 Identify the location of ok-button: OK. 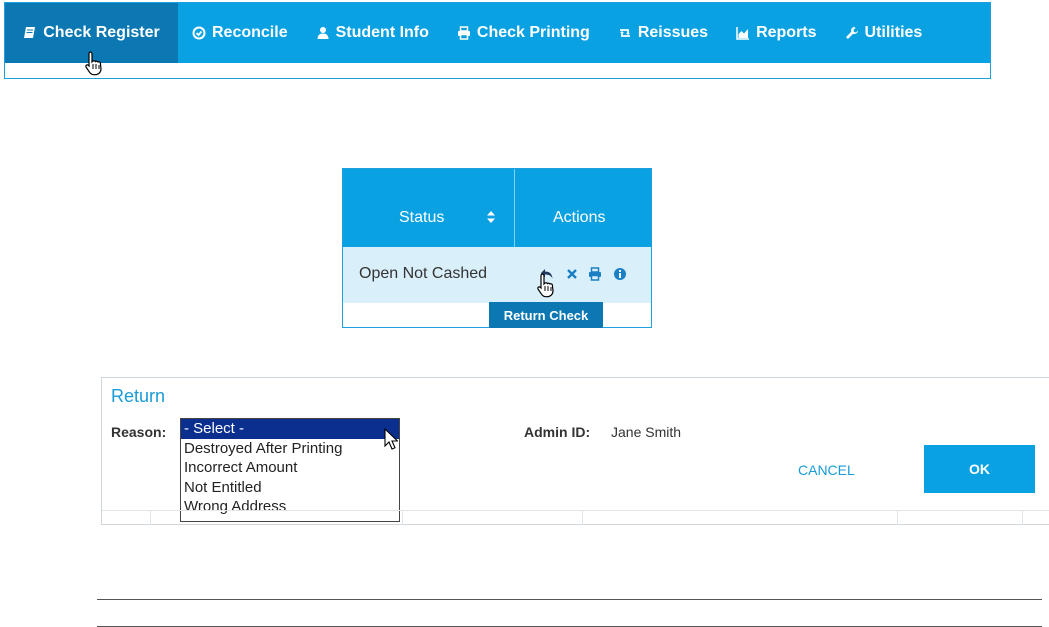
(979, 469).